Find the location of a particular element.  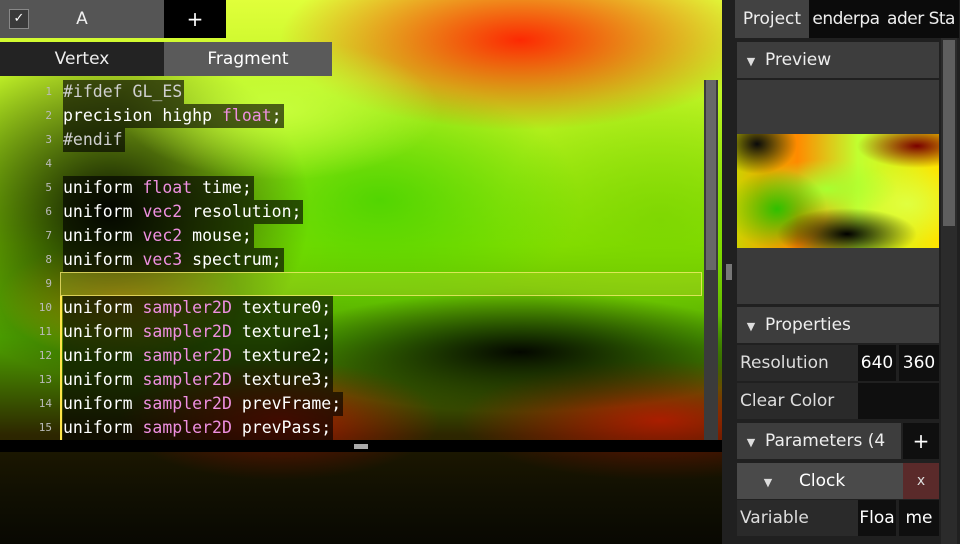

tab-renderpass: enderpa is located at coordinates (846, 19).